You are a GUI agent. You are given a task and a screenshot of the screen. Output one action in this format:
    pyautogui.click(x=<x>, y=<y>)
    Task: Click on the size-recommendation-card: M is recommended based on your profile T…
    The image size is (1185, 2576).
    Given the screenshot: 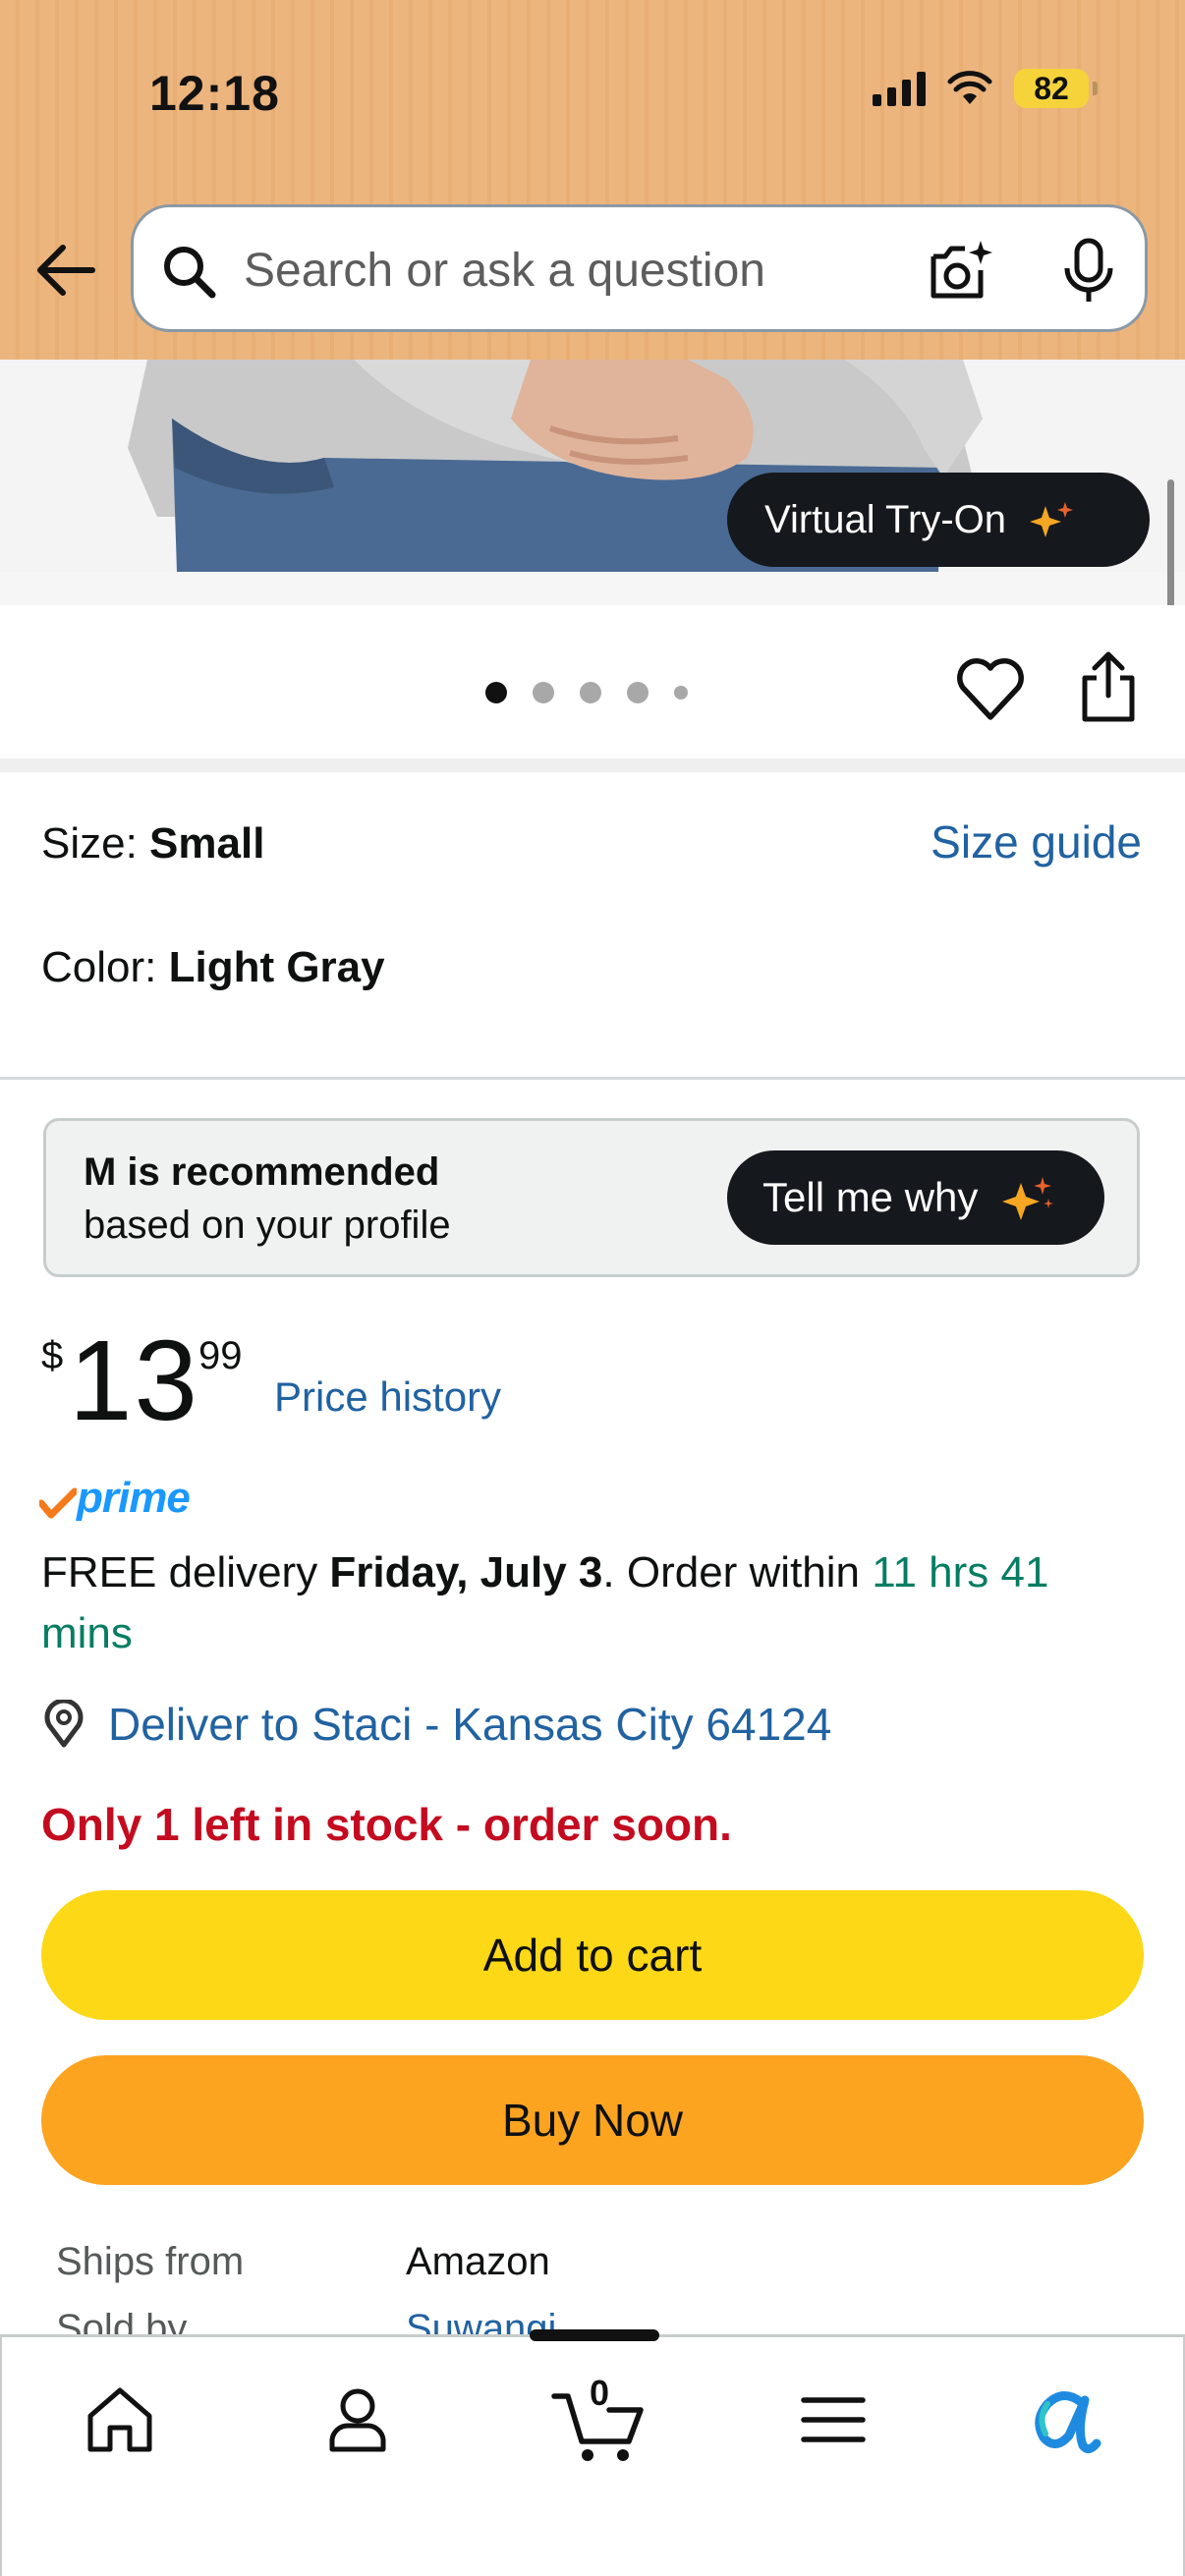 What is the action you would take?
    pyautogui.click(x=592, y=1197)
    